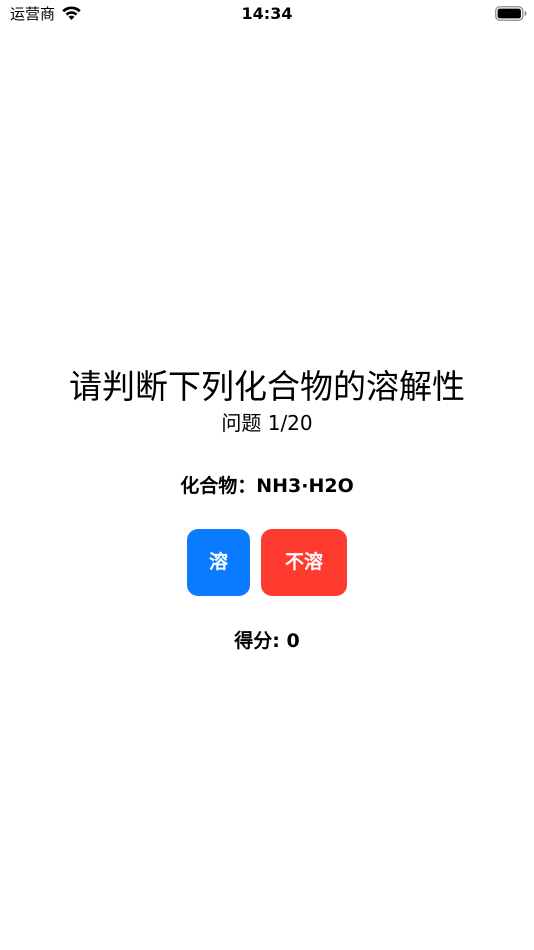 This screenshot has height=950, width=534. I want to click on battery-full-icon, so click(511, 13).